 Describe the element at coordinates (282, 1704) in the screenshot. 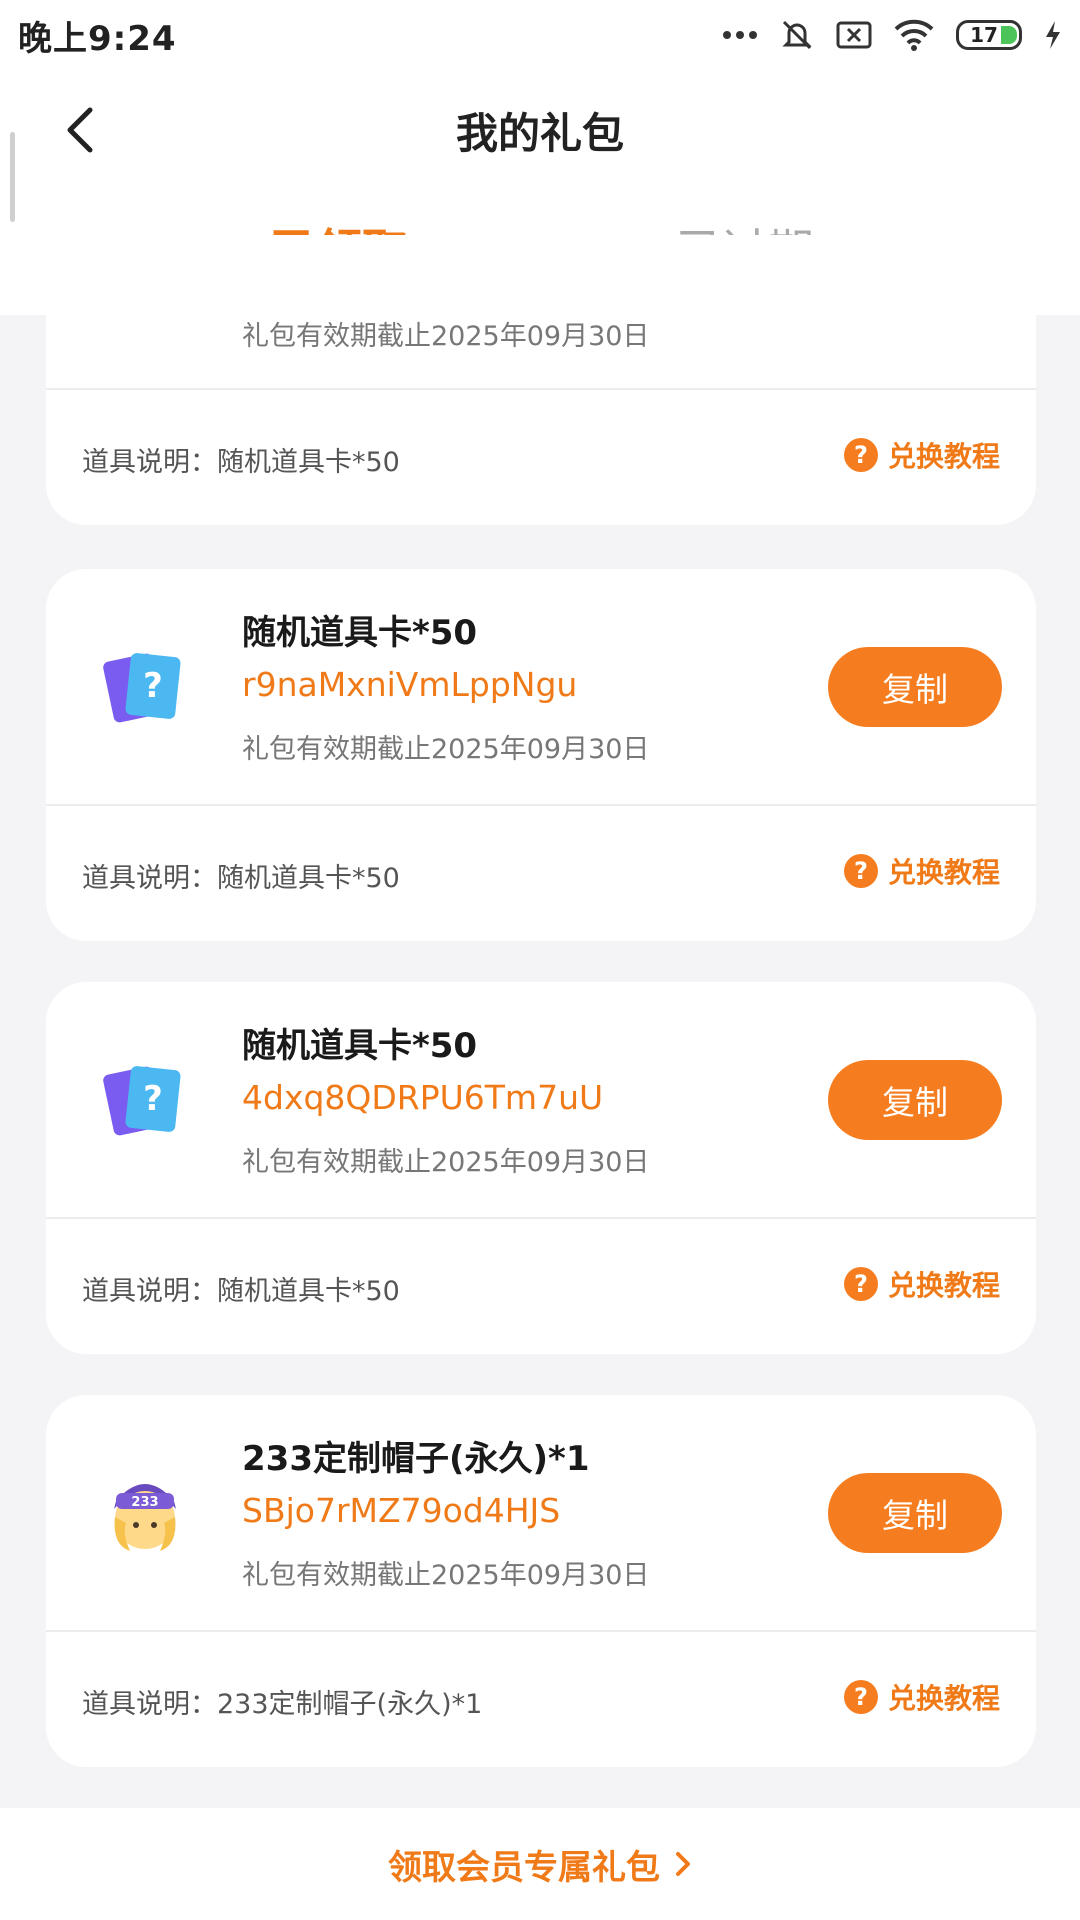

I see `gift-description: 道具说明：233定制帽子(永久)*1` at that location.